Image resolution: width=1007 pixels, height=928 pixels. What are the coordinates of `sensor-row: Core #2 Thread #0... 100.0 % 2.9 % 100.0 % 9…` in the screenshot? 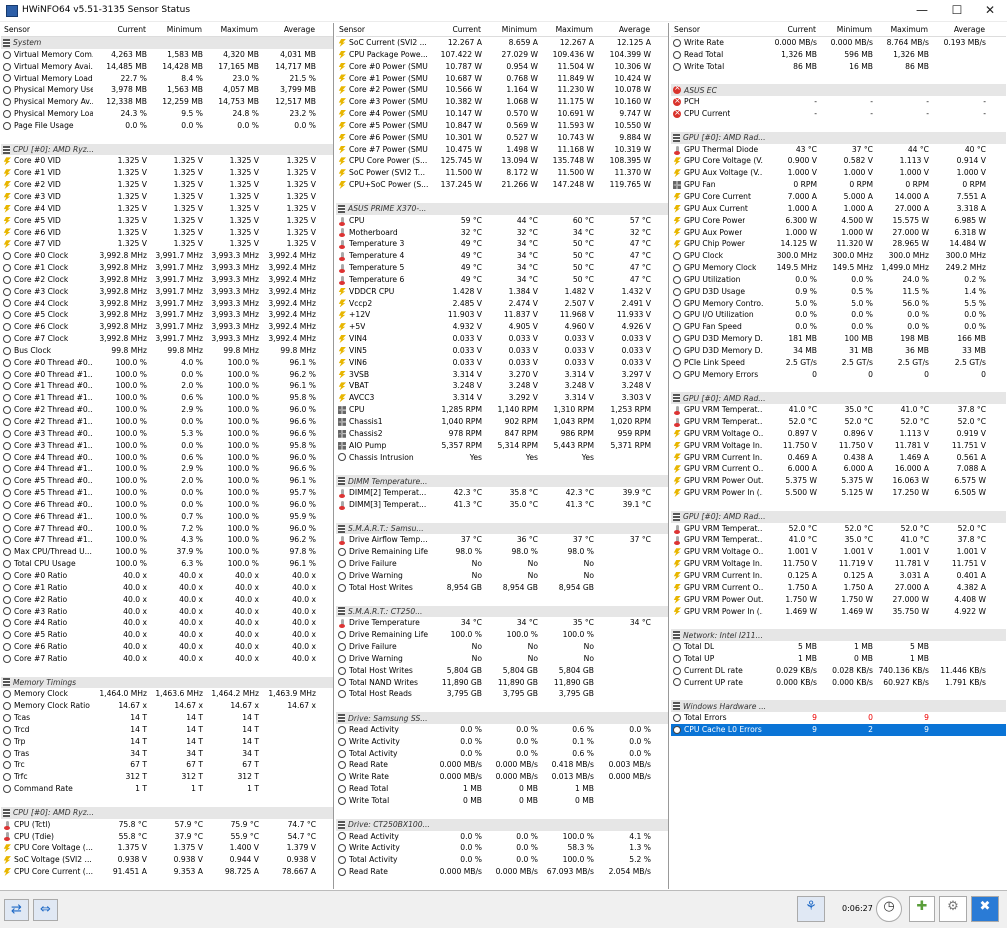 It's located at (167, 410).